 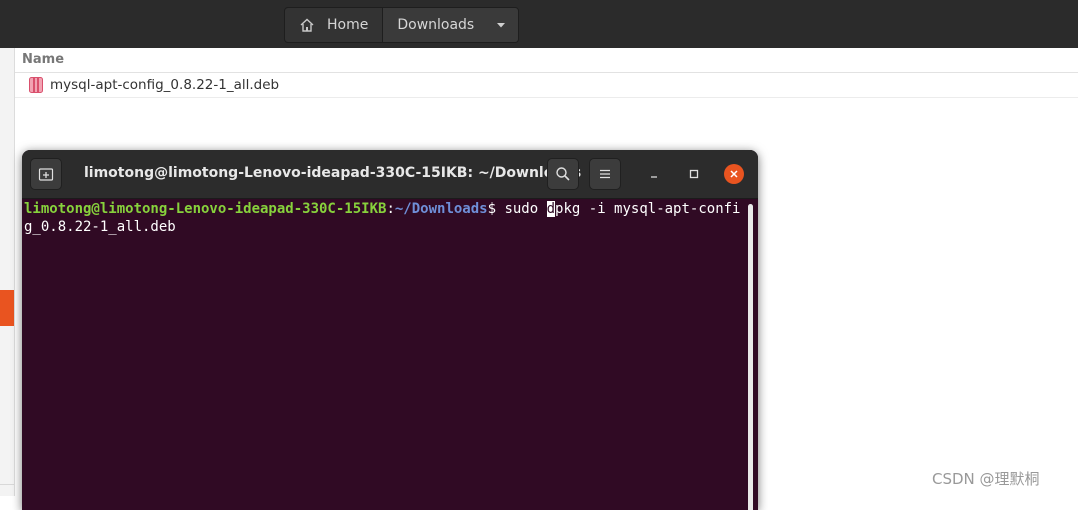 I want to click on minimize-icon, so click(x=654, y=177).